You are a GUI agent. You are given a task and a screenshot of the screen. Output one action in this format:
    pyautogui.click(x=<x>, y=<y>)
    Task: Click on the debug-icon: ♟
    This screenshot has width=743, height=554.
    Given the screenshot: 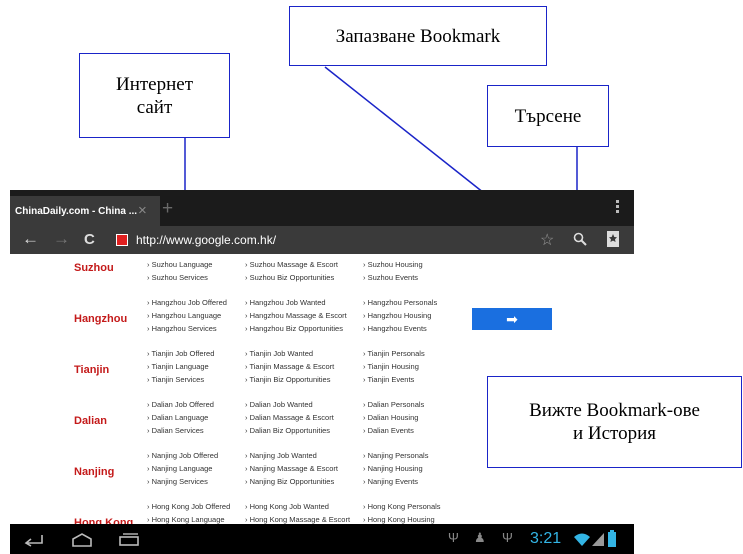 What is the action you would take?
    pyautogui.click(x=480, y=537)
    